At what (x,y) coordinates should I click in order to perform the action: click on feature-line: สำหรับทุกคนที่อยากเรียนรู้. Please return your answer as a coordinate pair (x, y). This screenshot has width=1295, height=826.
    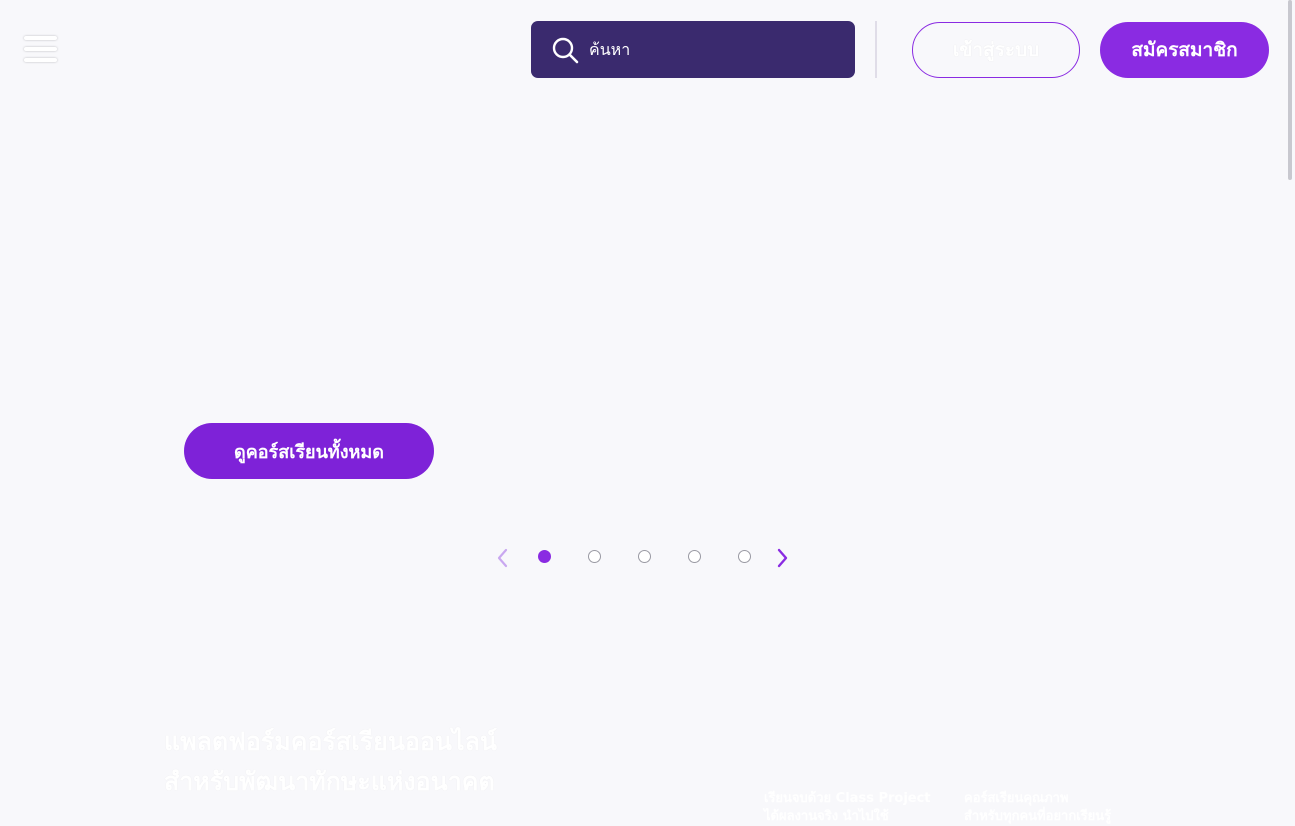
    Looking at the image, I should click on (1038, 816).